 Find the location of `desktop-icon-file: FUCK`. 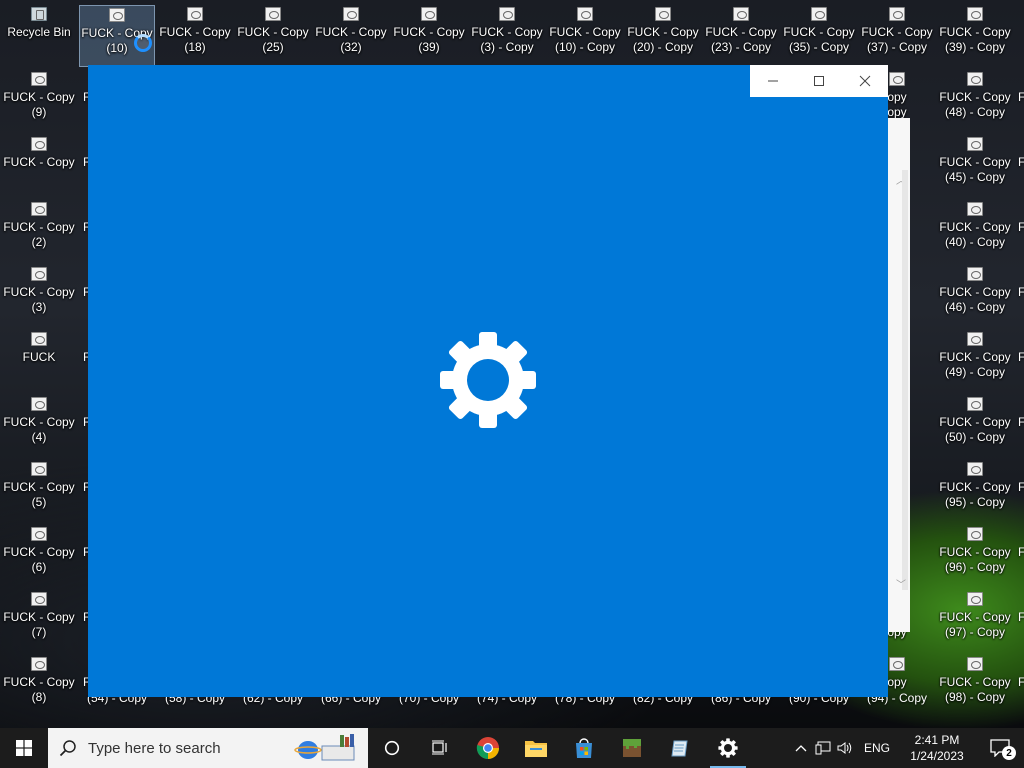

desktop-icon-file: FUCK is located at coordinates (39, 361).